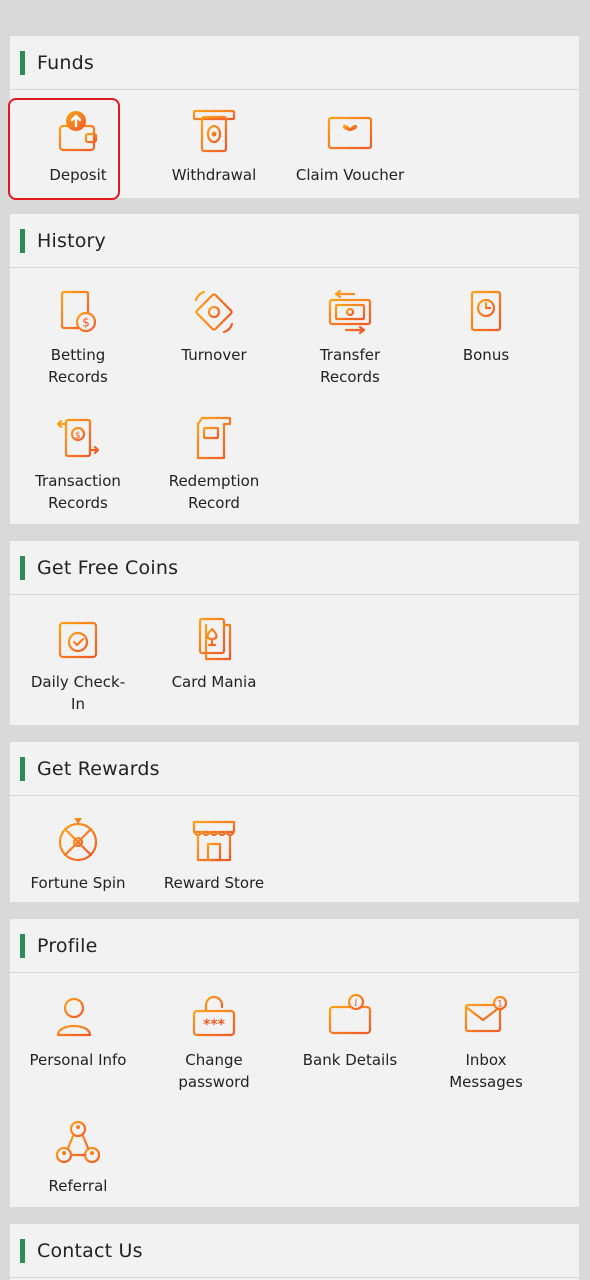  What do you see at coordinates (78, 131) in the screenshot?
I see `wallet-upload-icon` at bounding box center [78, 131].